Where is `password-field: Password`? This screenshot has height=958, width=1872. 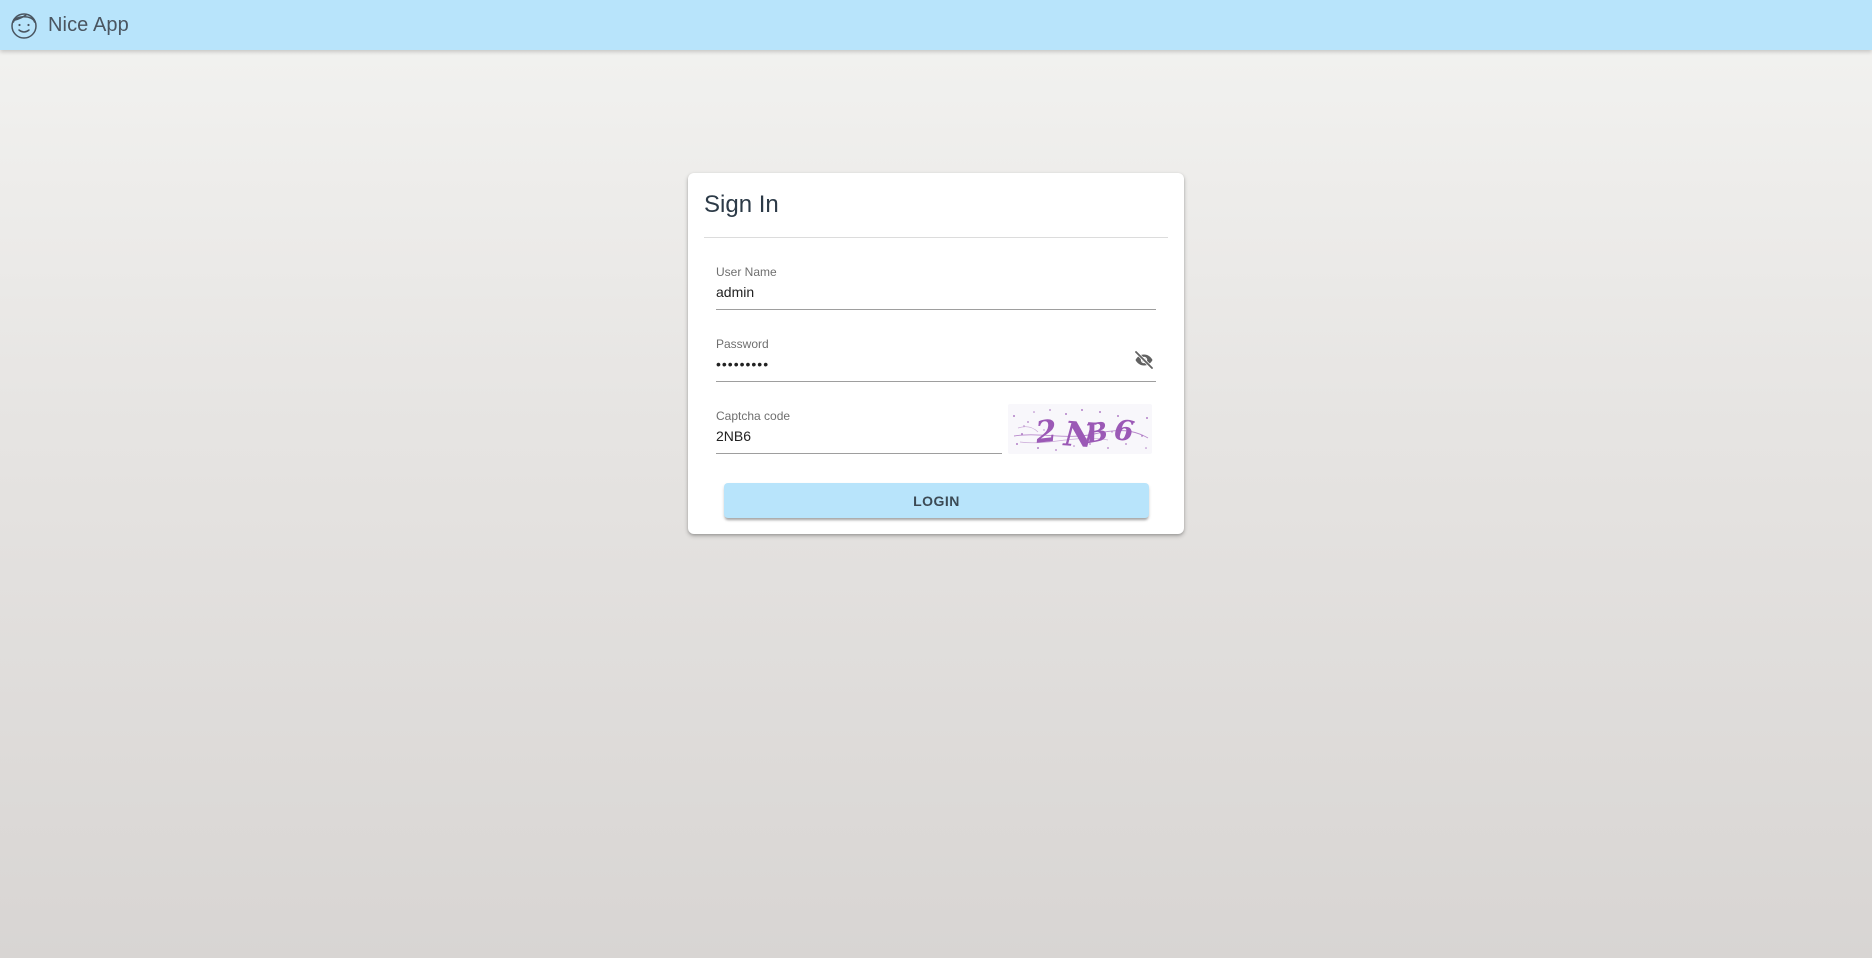
password-field: Password is located at coordinates (936, 359).